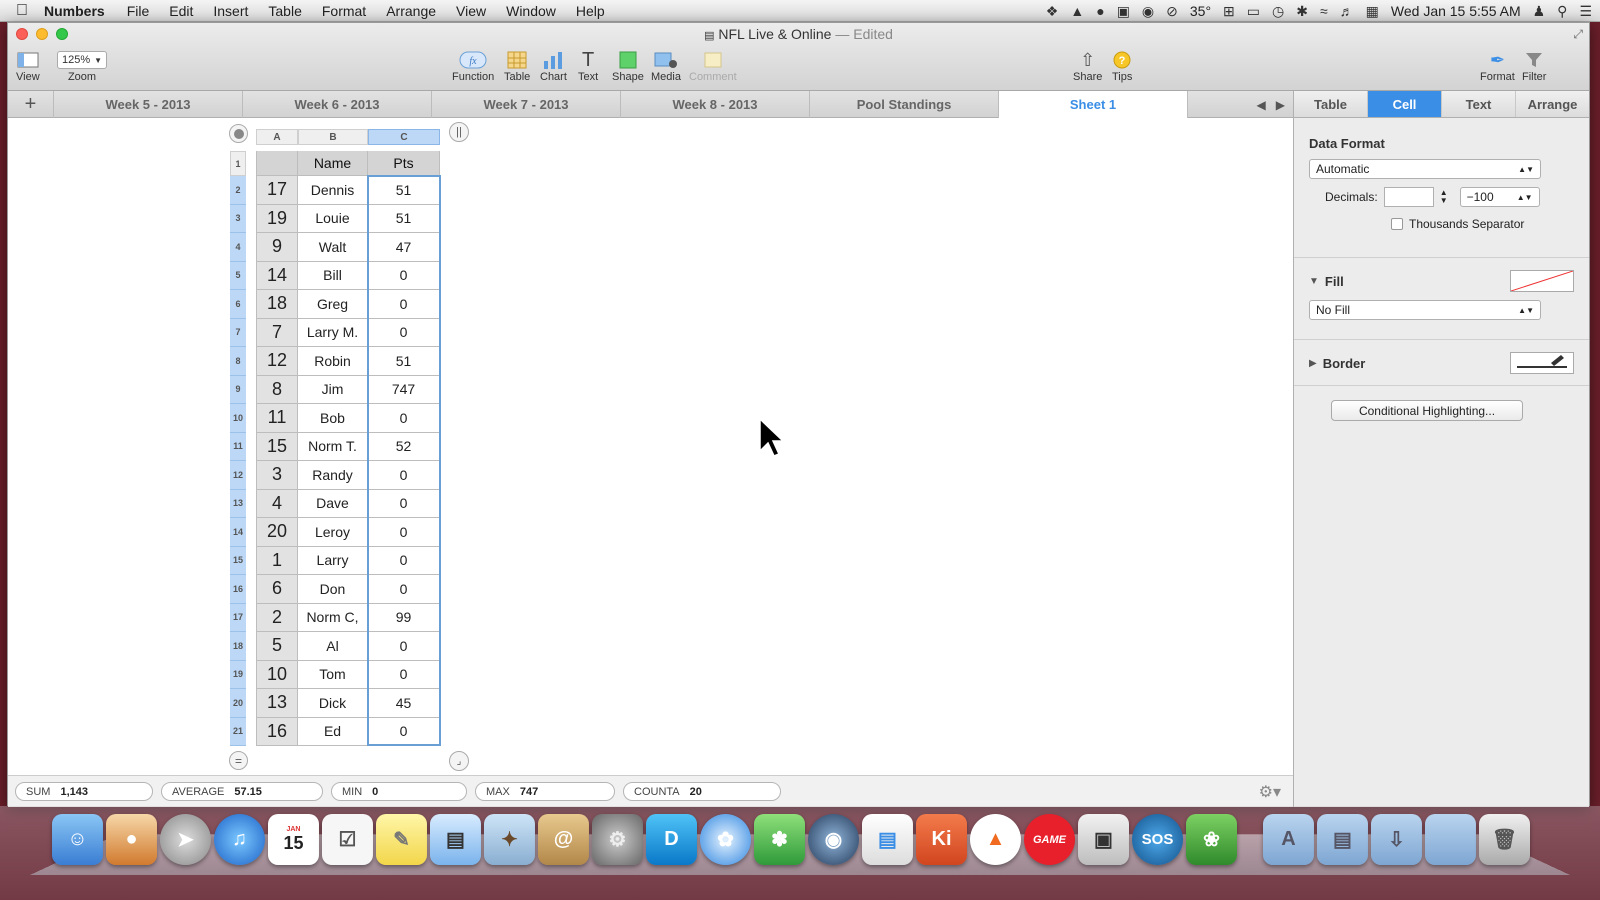  What do you see at coordinates (277, 674) in the screenshot?
I see `table-cell-rank: 10` at bounding box center [277, 674].